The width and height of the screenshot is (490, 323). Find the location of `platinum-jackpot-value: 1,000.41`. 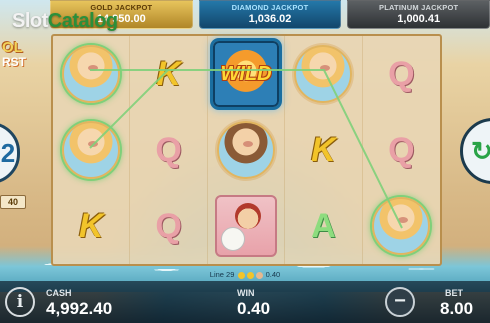

platinum-jackpot-value: 1,000.41 is located at coordinates (419, 19).